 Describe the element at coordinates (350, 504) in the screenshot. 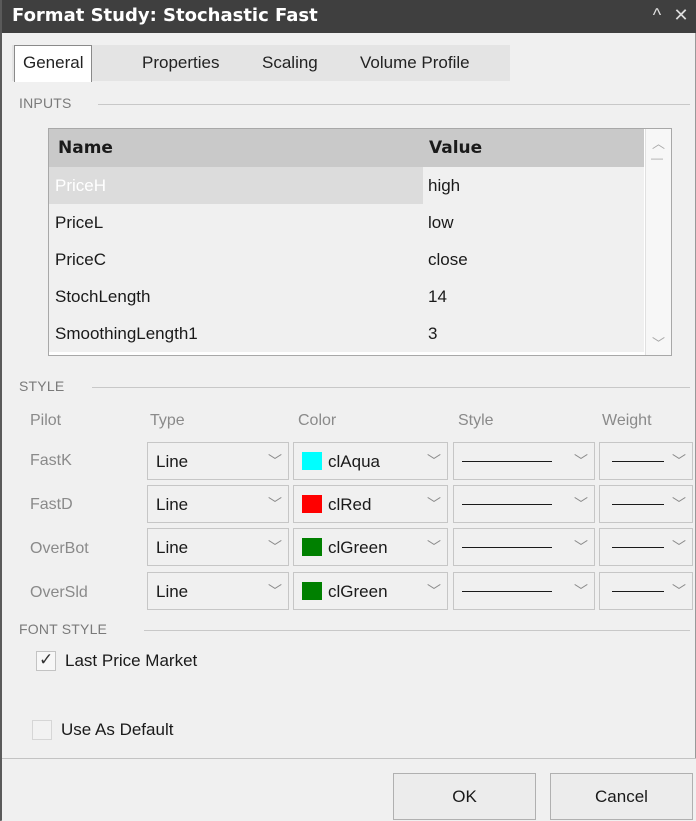

I see `color-value: clRed` at that location.